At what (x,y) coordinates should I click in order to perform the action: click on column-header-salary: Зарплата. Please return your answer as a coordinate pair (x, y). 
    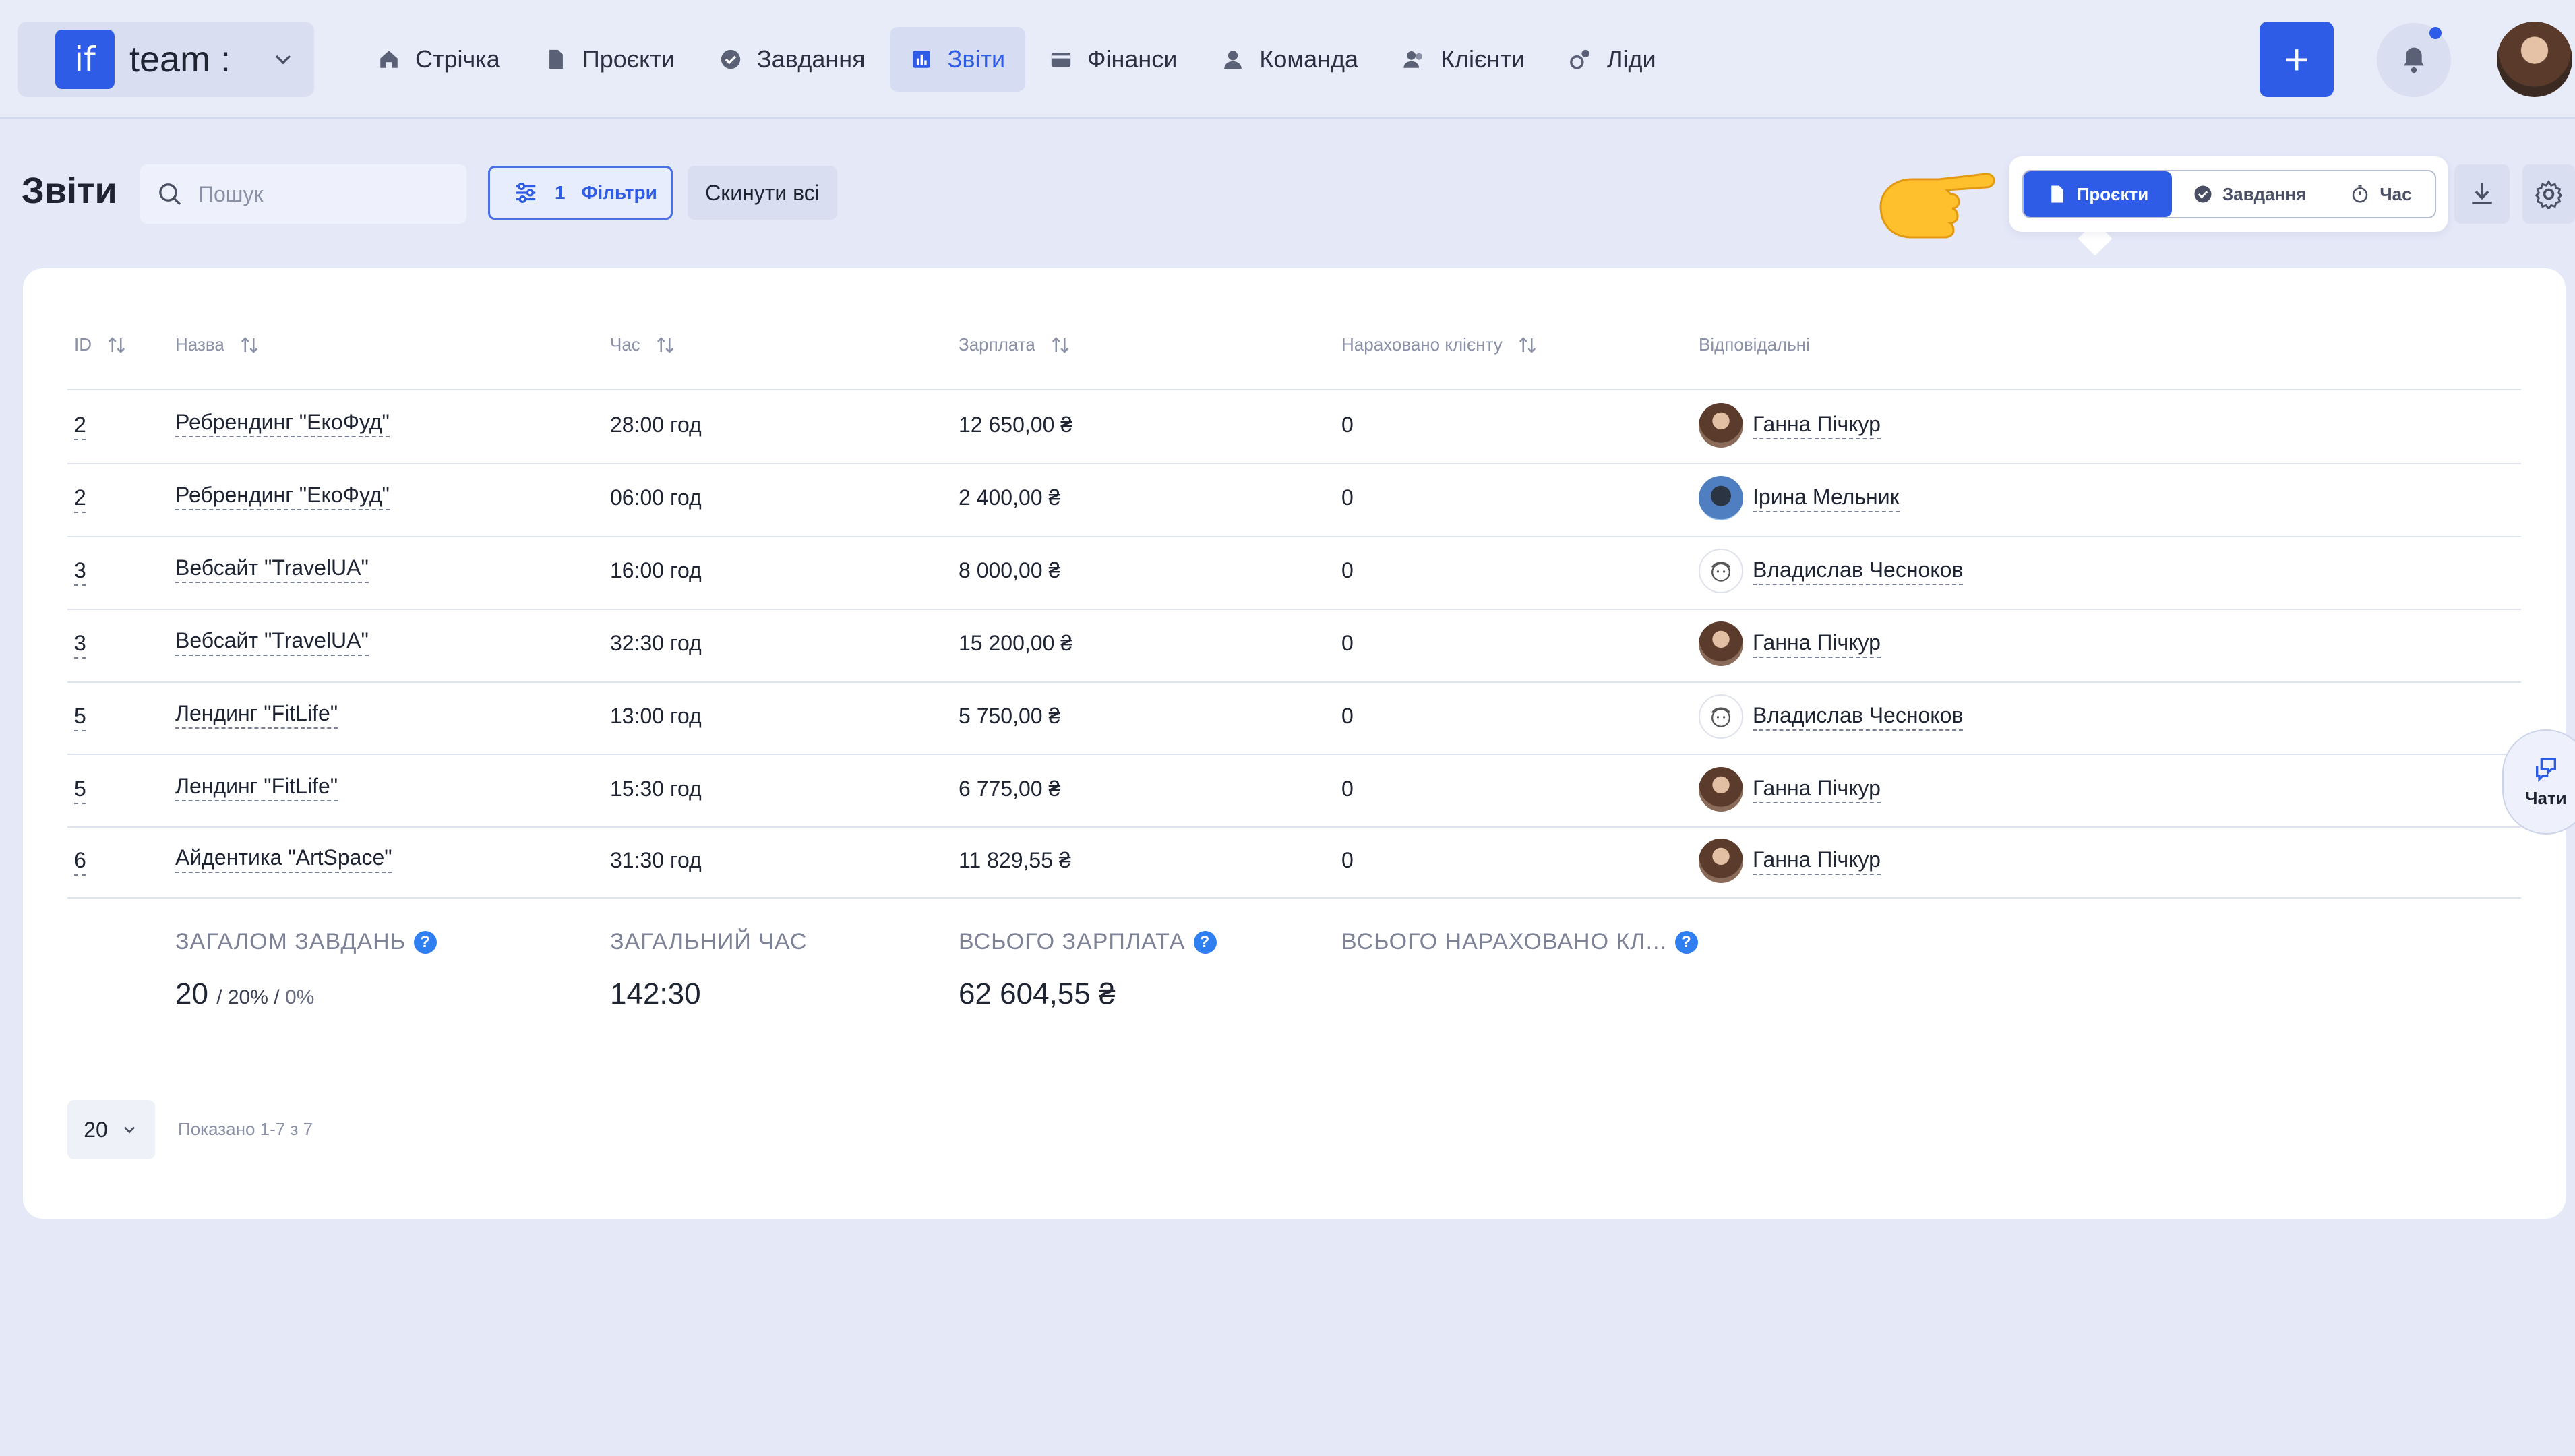
    Looking at the image, I should click on (1014, 344).